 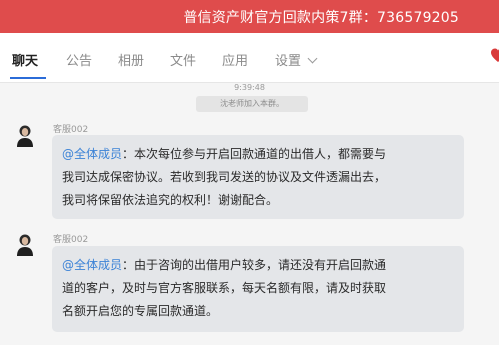 I want to click on window-titlebar: 普信资产财官方回款内策7群：736579205, so click(x=249, y=16).